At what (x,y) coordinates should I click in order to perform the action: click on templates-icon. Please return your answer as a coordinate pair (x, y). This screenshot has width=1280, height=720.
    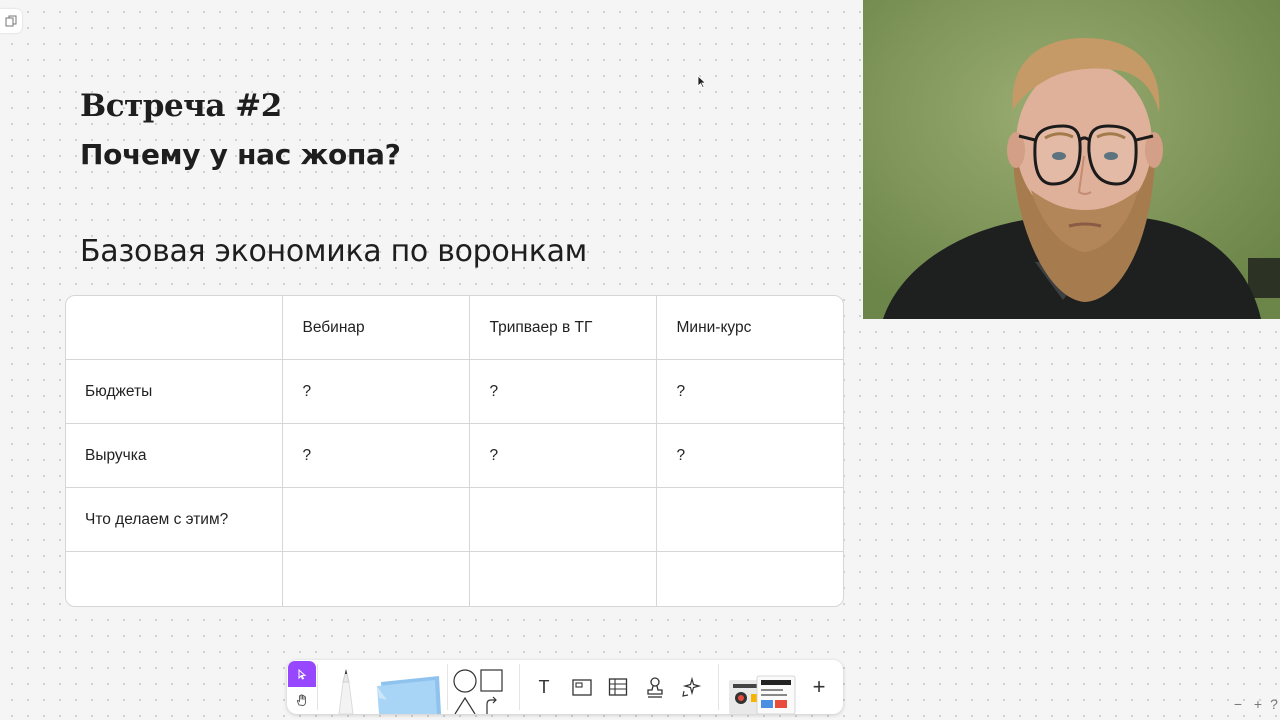
    Looking at the image, I should click on (762, 694).